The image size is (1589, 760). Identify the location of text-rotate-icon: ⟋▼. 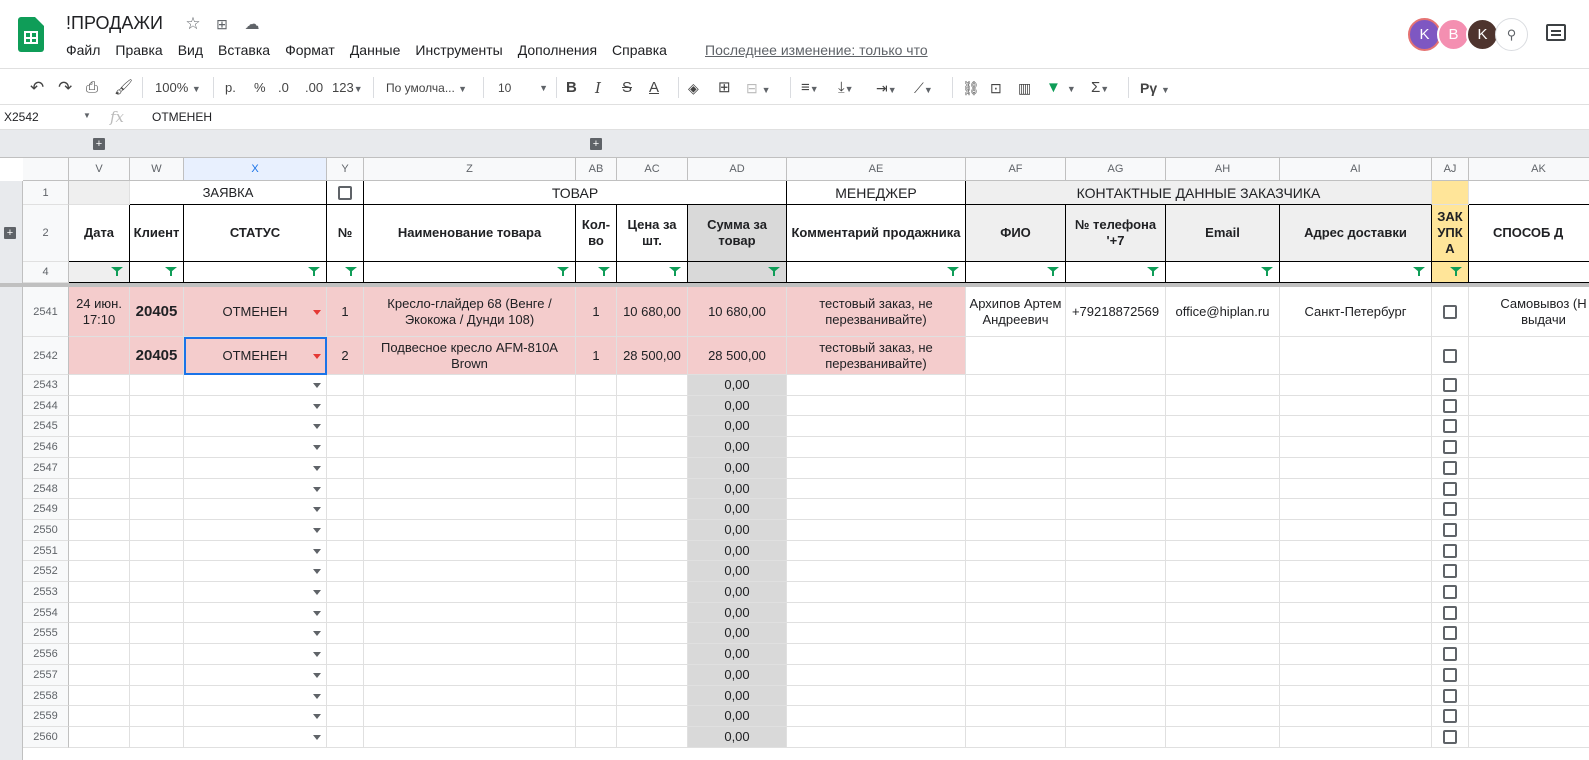
(923, 88).